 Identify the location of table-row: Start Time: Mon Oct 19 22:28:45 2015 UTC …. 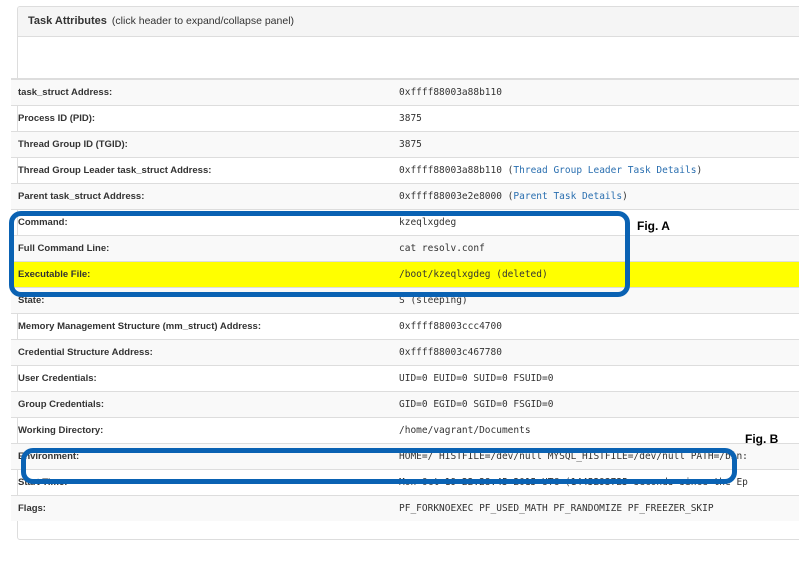
(405, 481).